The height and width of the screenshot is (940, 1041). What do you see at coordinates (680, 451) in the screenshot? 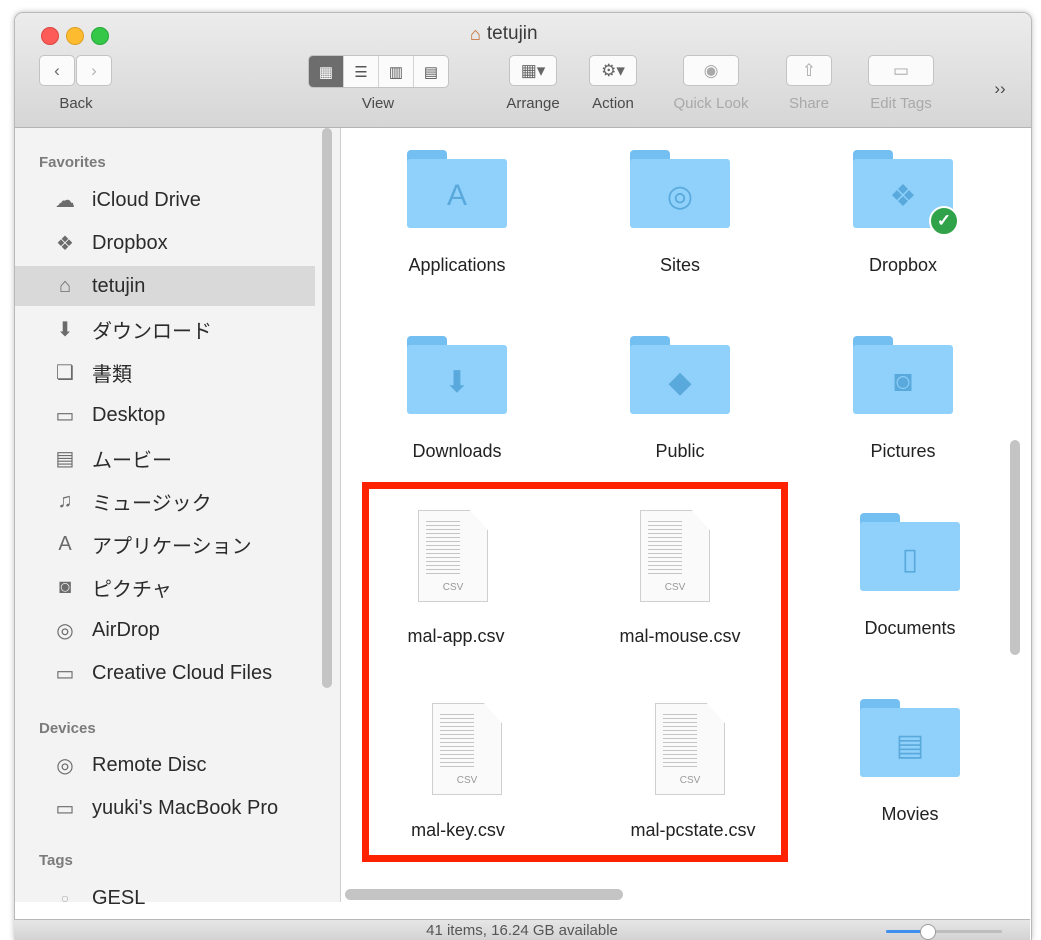
I see `folder-label: Public` at bounding box center [680, 451].